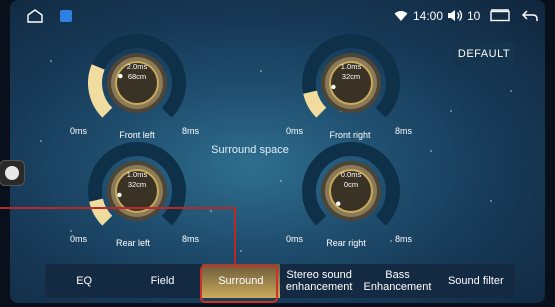 This screenshot has width=555, height=307. What do you see at coordinates (319, 281) in the screenshot?
I see `tab-stereo-sound-enhancement: Stereo sound enhancement` at bounding box center [319, 281].